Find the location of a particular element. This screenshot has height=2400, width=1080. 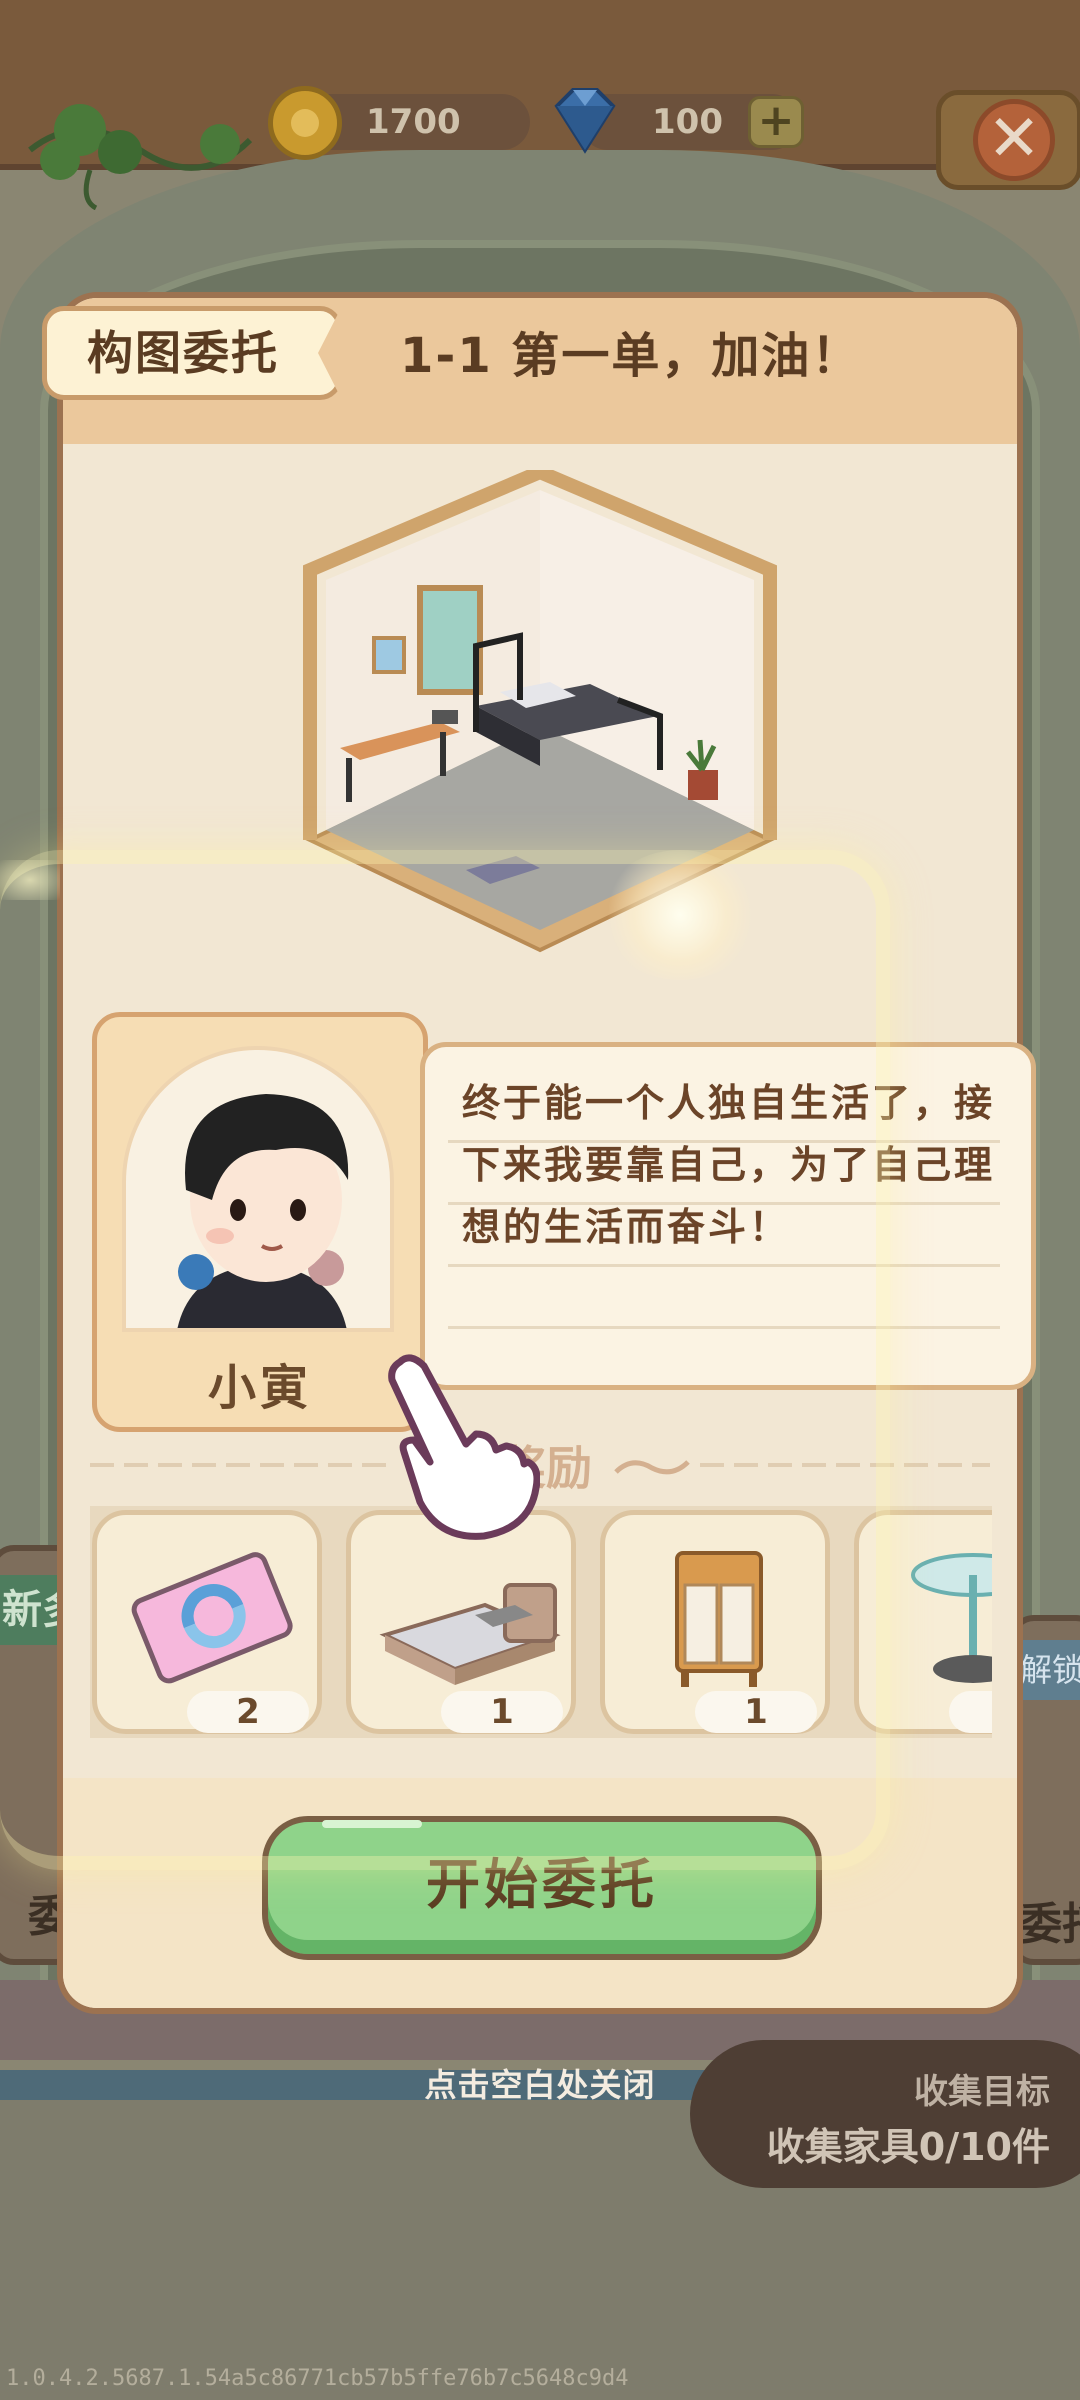

character-avatar-icon is located at coordinates (263, 1211).